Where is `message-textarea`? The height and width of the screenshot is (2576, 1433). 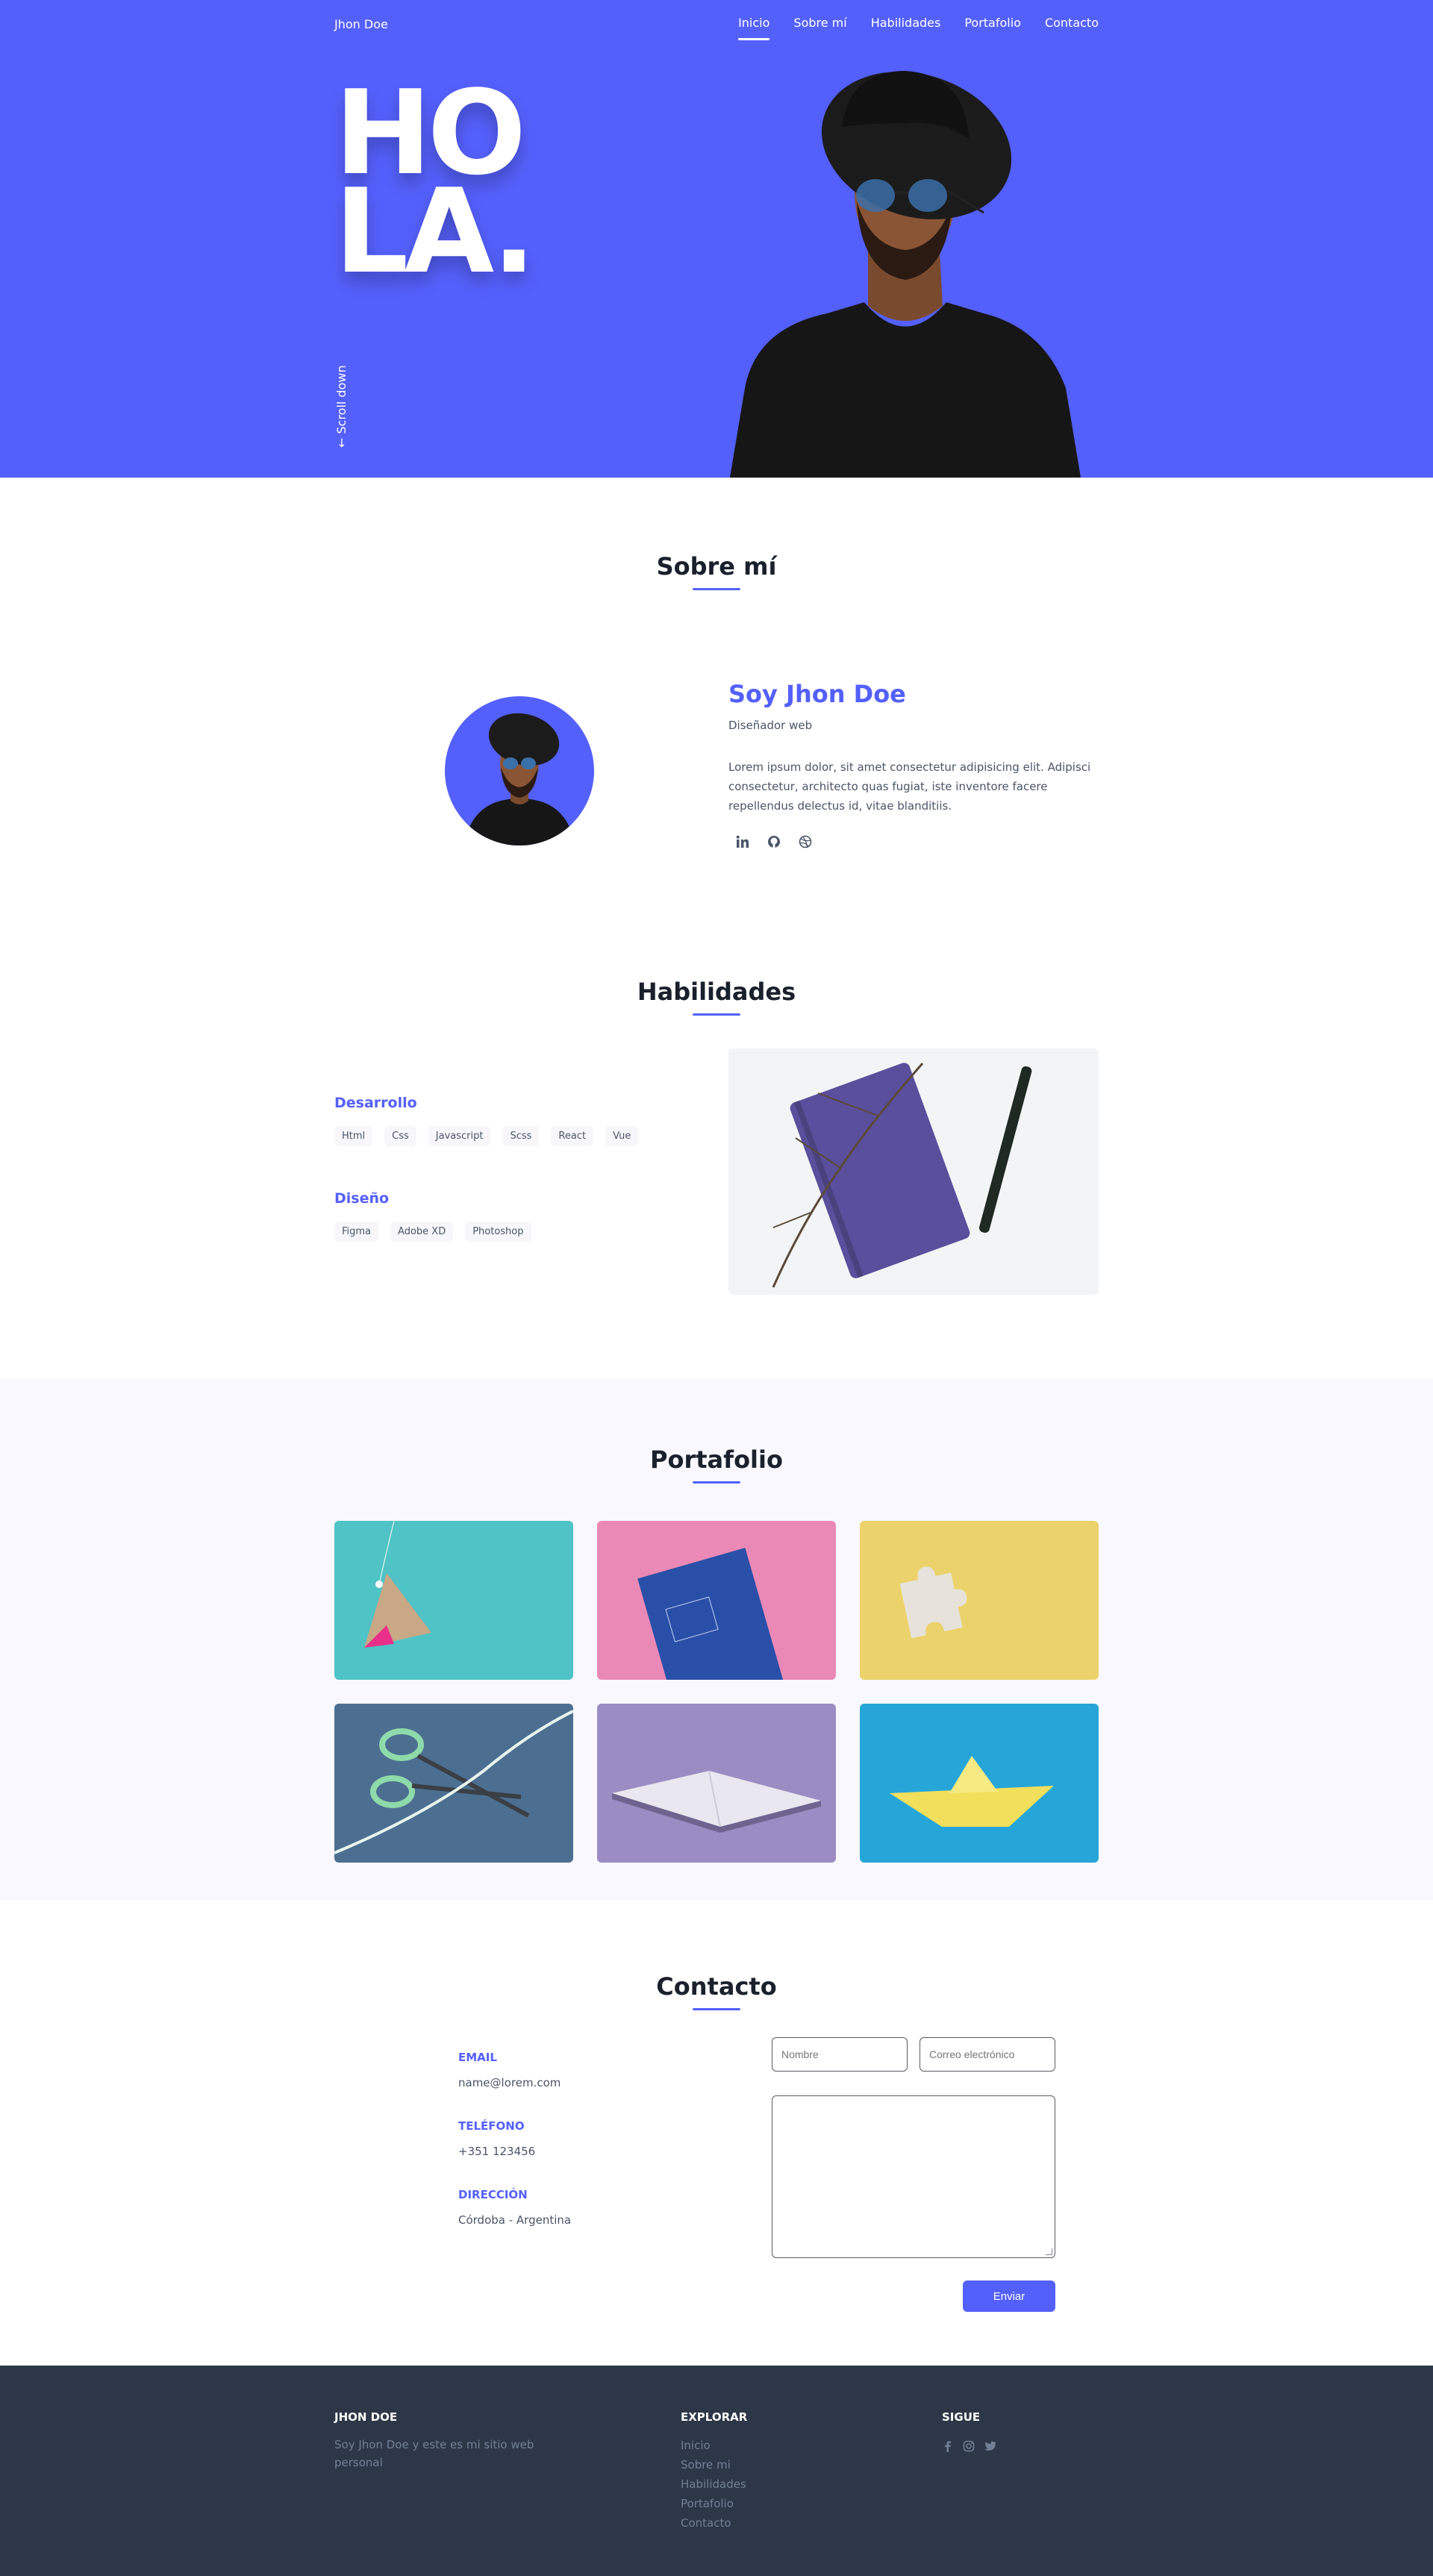 message-textarea is located at coordinates (913, 2176).